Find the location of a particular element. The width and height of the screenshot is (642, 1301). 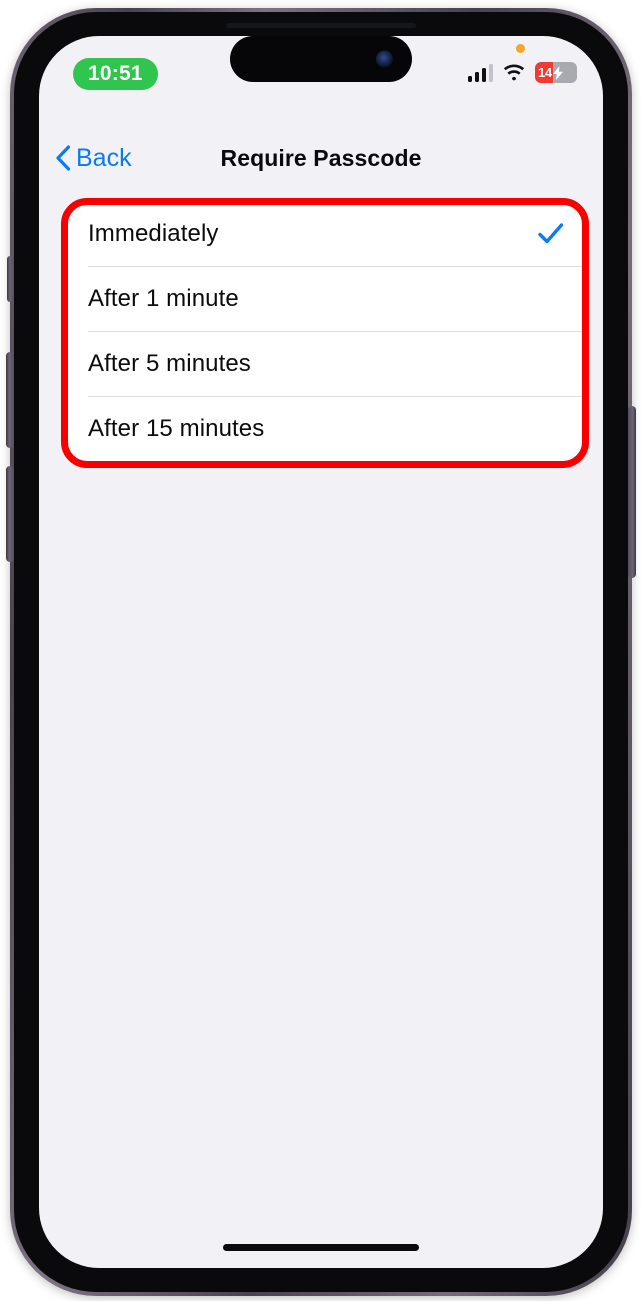

status-time-pill: 10:51 is located at coordinates (115, 74).